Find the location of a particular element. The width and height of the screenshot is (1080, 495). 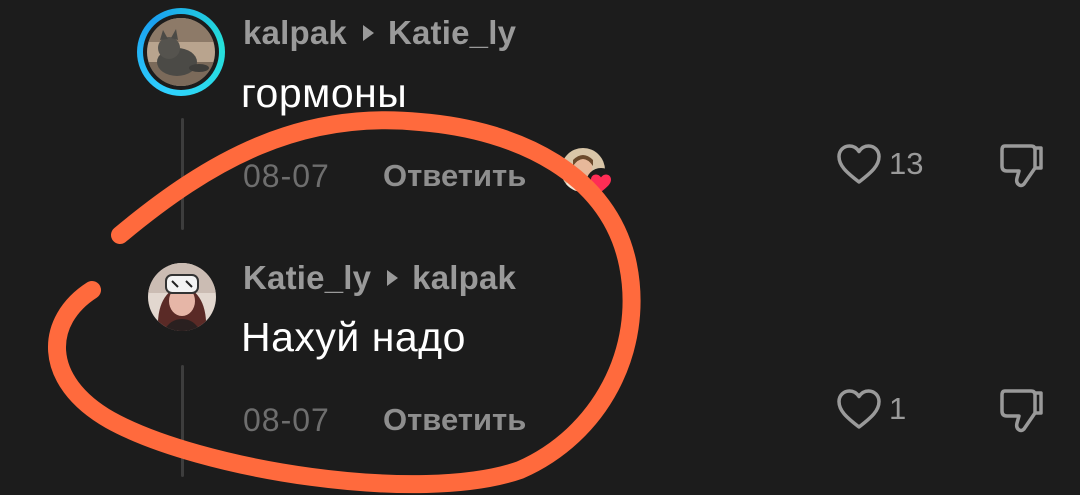

comment-header: kalpak Katie_ly is located at coordinates (379, 33).